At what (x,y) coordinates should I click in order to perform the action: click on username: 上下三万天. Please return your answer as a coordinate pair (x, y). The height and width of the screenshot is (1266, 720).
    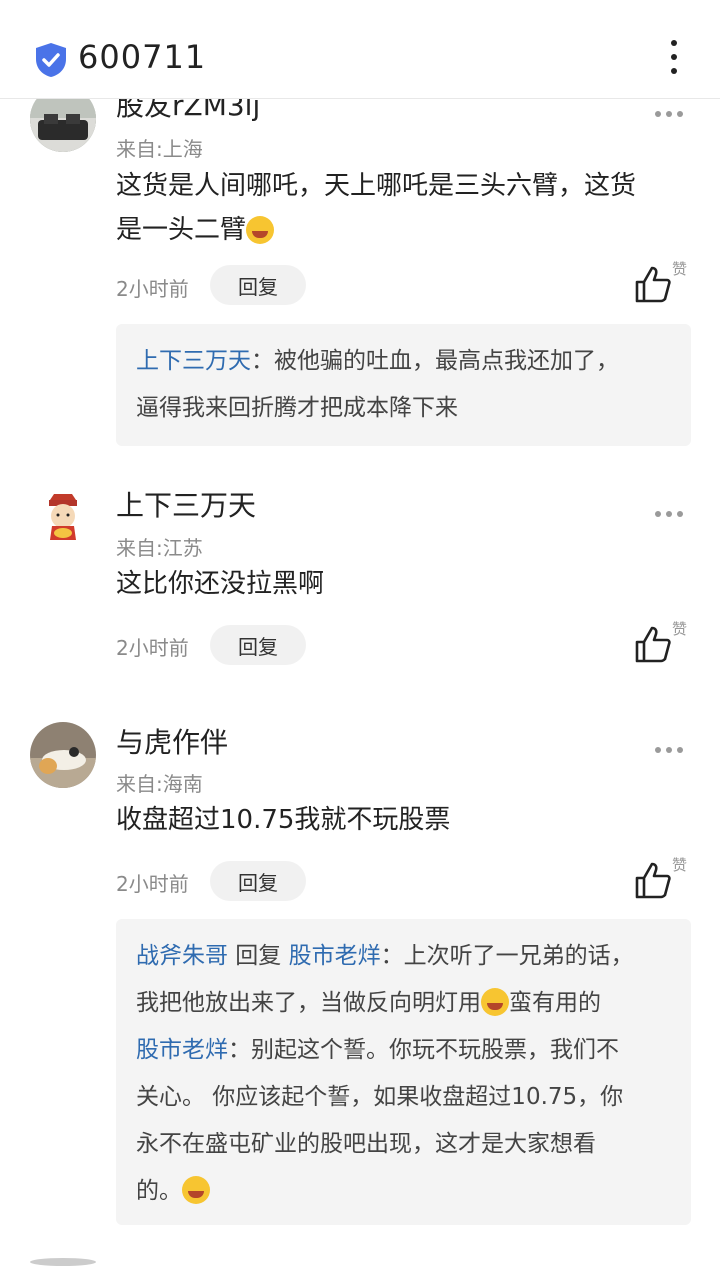
    Looking at the image, I should click on (186, 504).